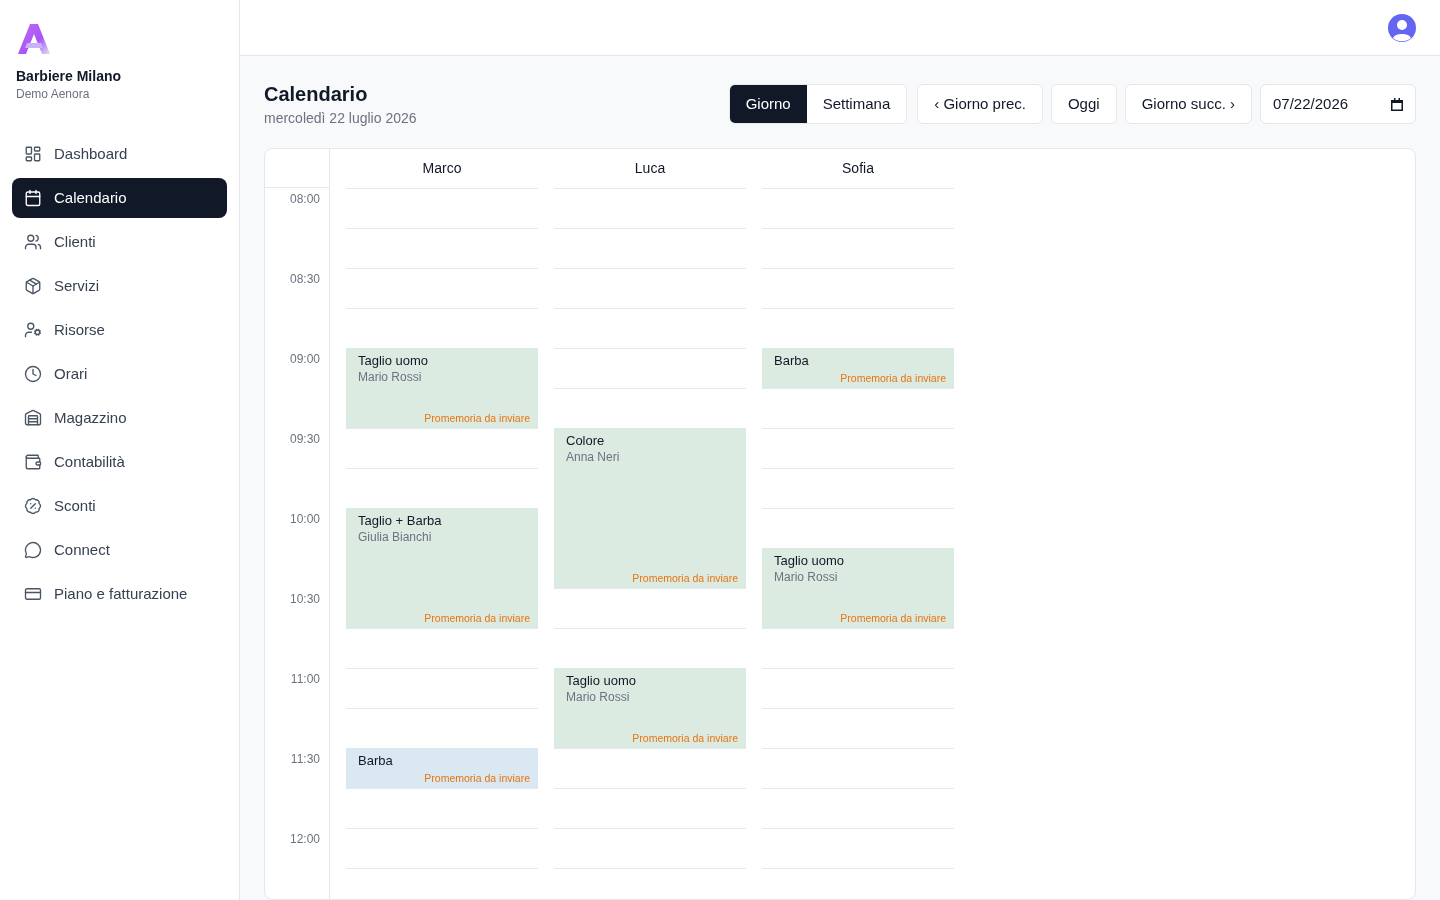 The height and width of the screenshot is (900, 1440). Describe the element at coordinates (119, 462) in the screenshot. I see `sidebar-item: Contabilità` at that location.